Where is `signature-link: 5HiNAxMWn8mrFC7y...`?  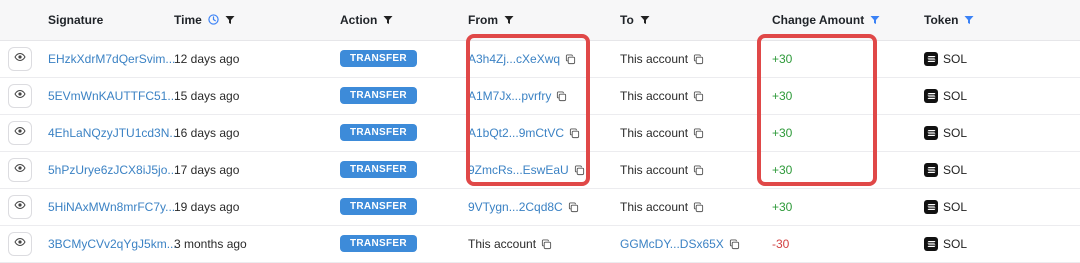
signature-link: 5HiNAxMWn8mrFC7y... is located at coordinates (111, 207).